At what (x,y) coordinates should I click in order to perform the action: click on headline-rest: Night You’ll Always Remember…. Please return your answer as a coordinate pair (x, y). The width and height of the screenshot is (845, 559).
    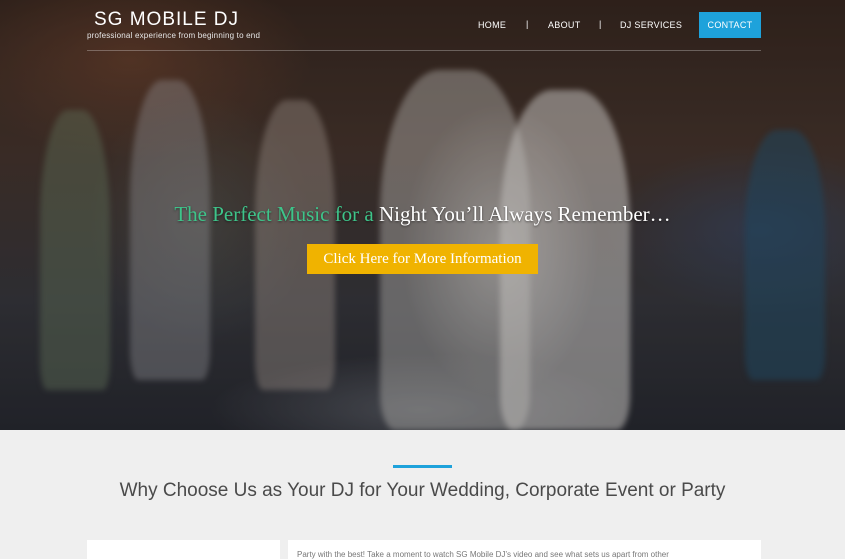
    Looking at the image, I should click on (525, 214).